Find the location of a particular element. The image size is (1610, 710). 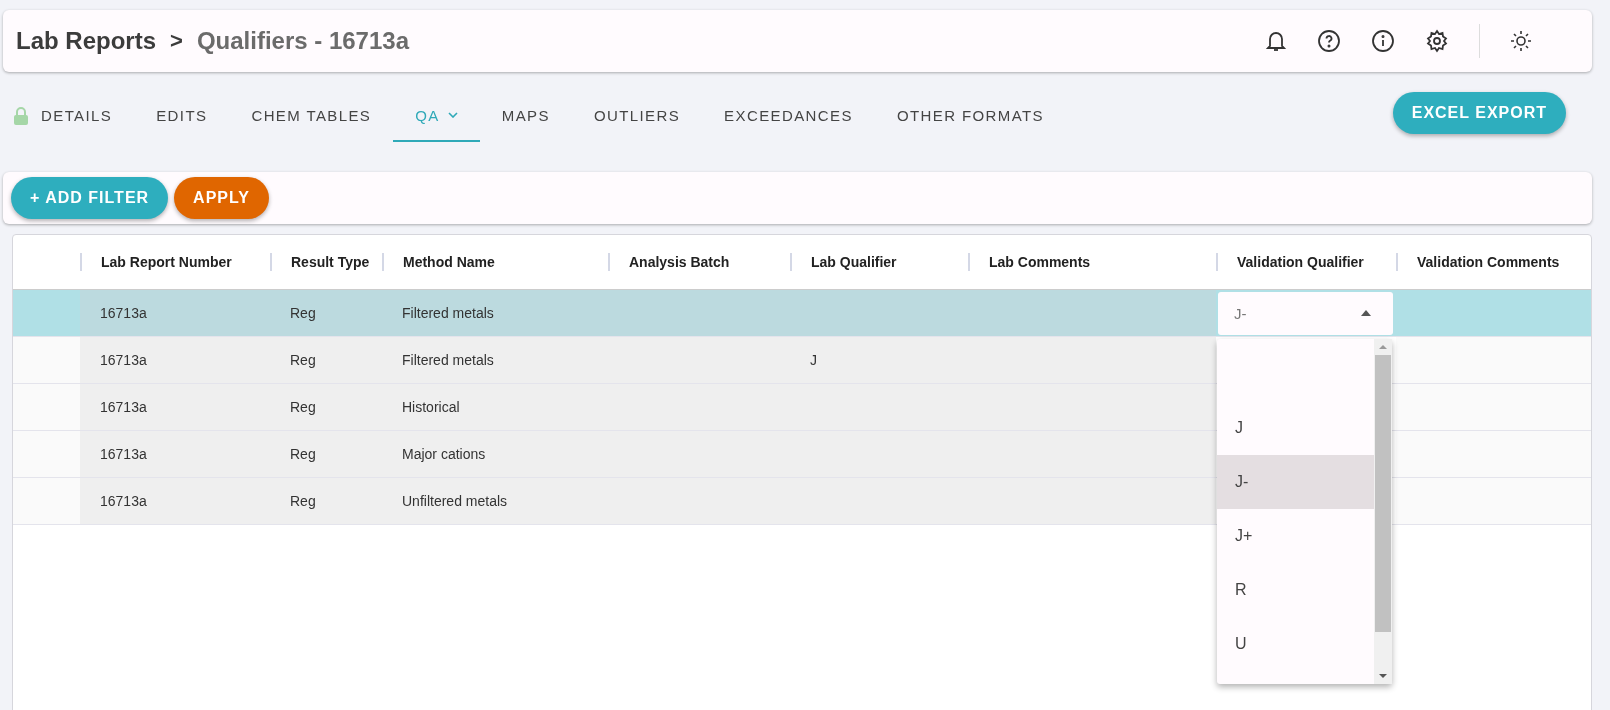

tab: CHEM TABLES is located at coordinates (311, 116).